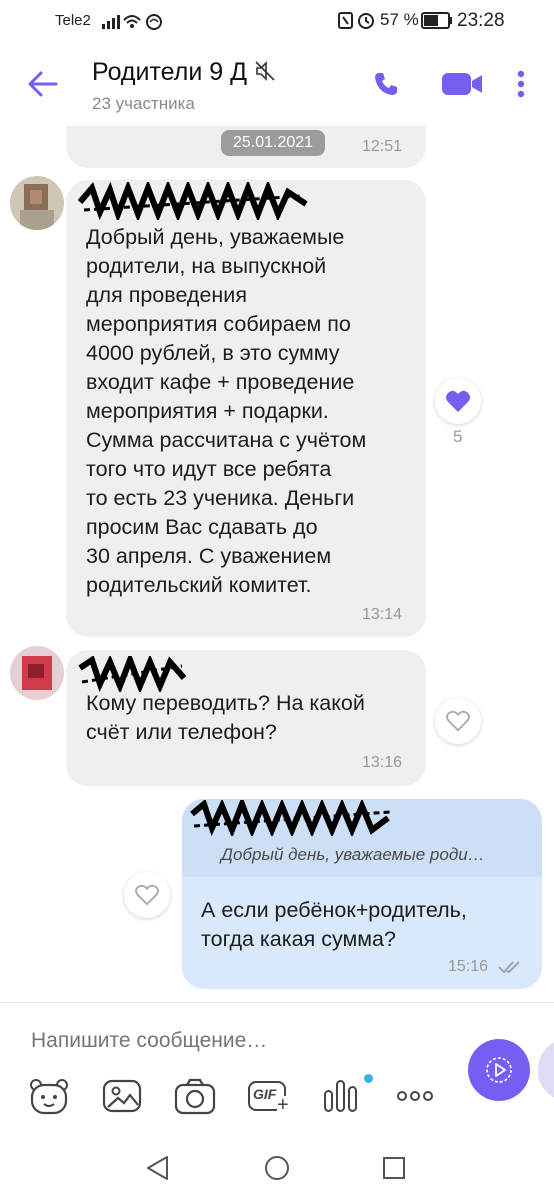 The height and width of the screenshot is (1200, 554). I want to click on poll-icon, so click(341, 1096).